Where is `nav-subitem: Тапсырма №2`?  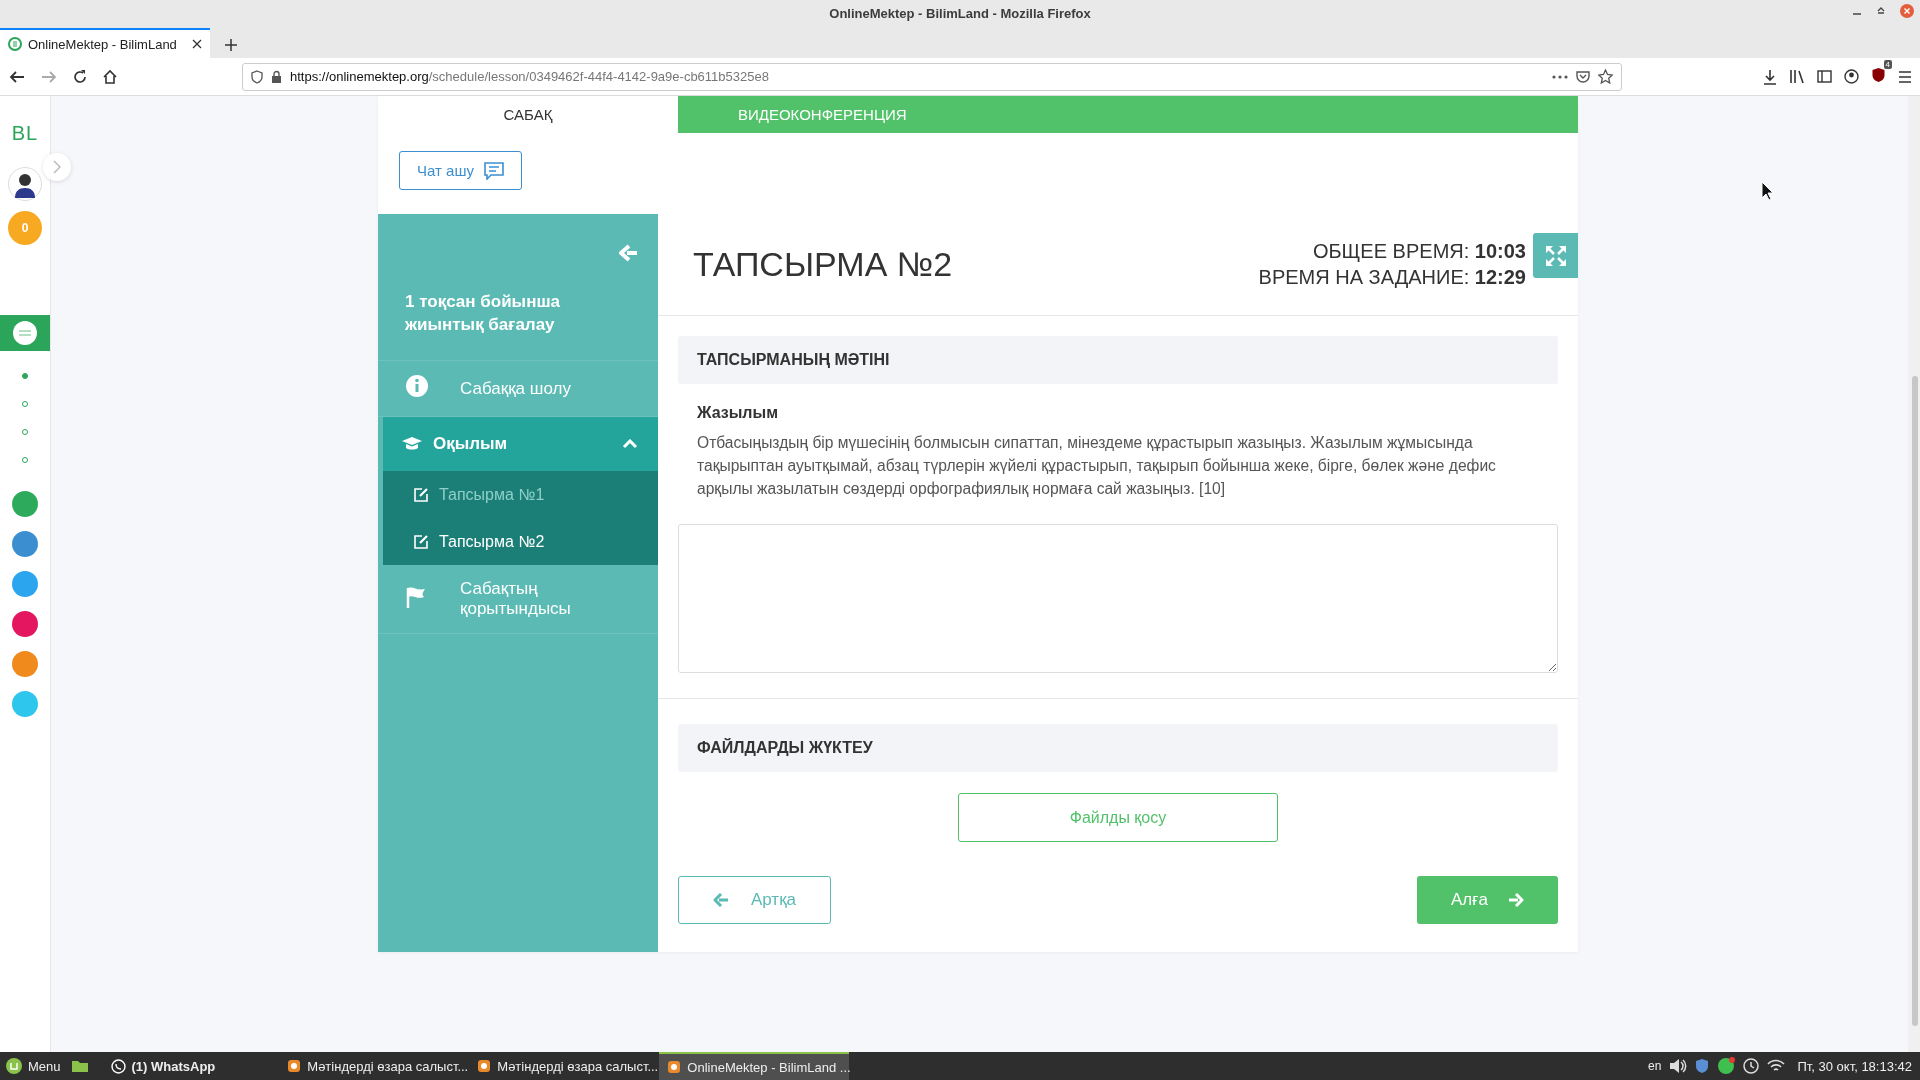
nav-subitem: Тапсырма №2 is located at coordinates (520, 541).